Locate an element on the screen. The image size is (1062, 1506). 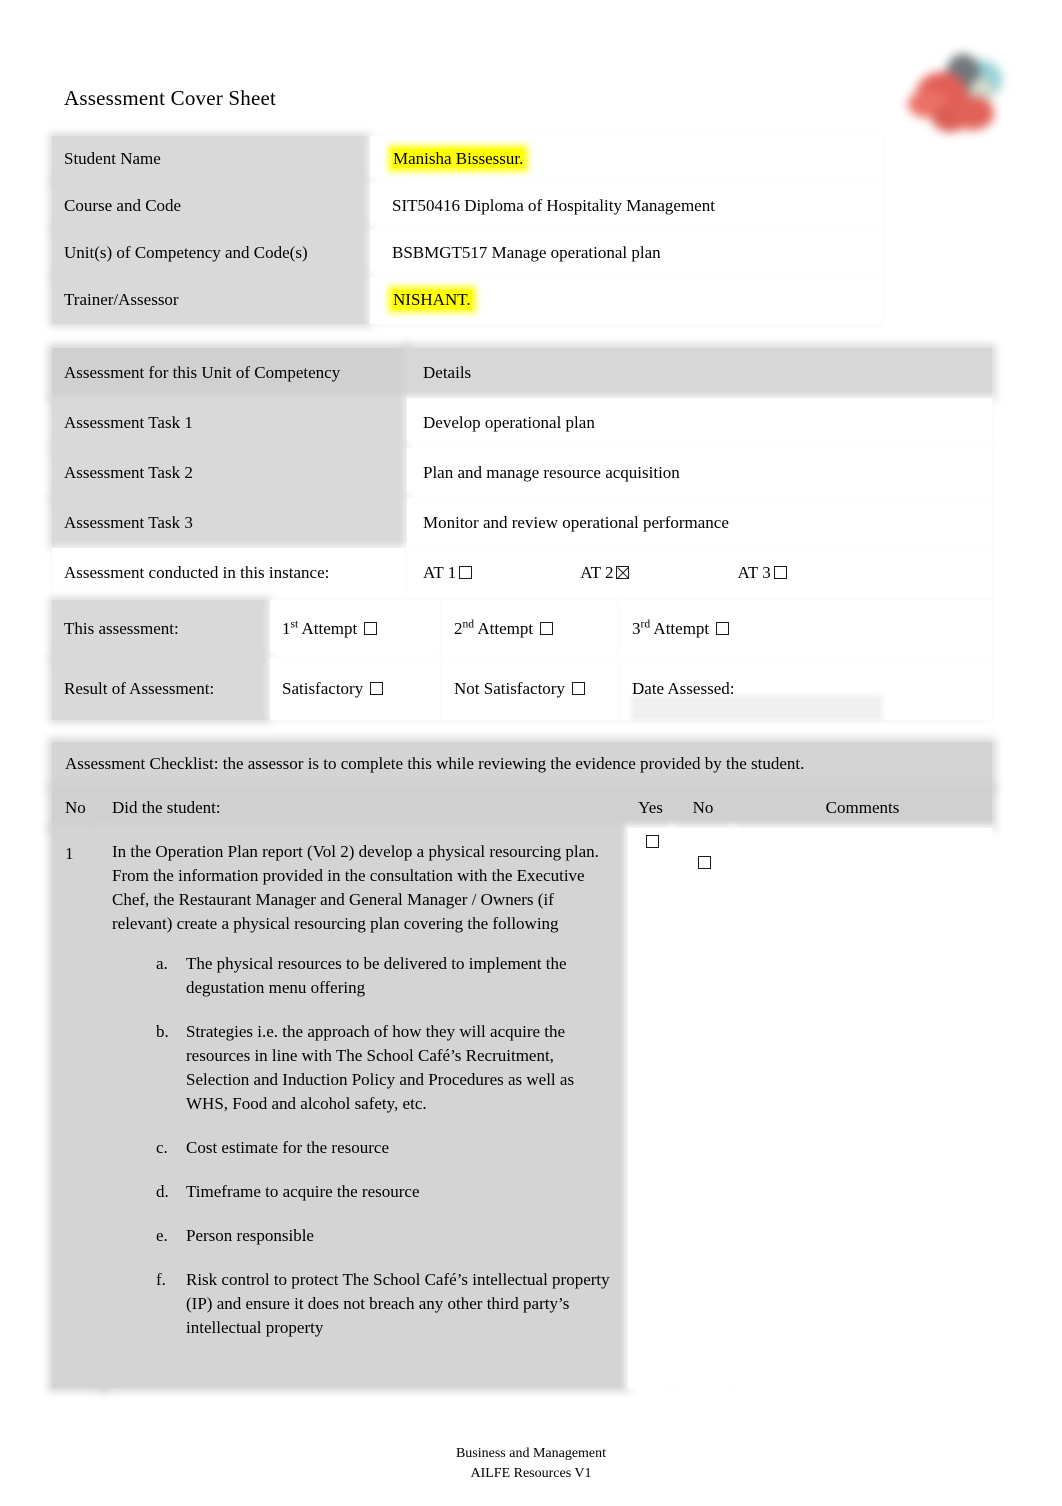
attempt-2-label: Attempt is located at coordinates (506, 628).